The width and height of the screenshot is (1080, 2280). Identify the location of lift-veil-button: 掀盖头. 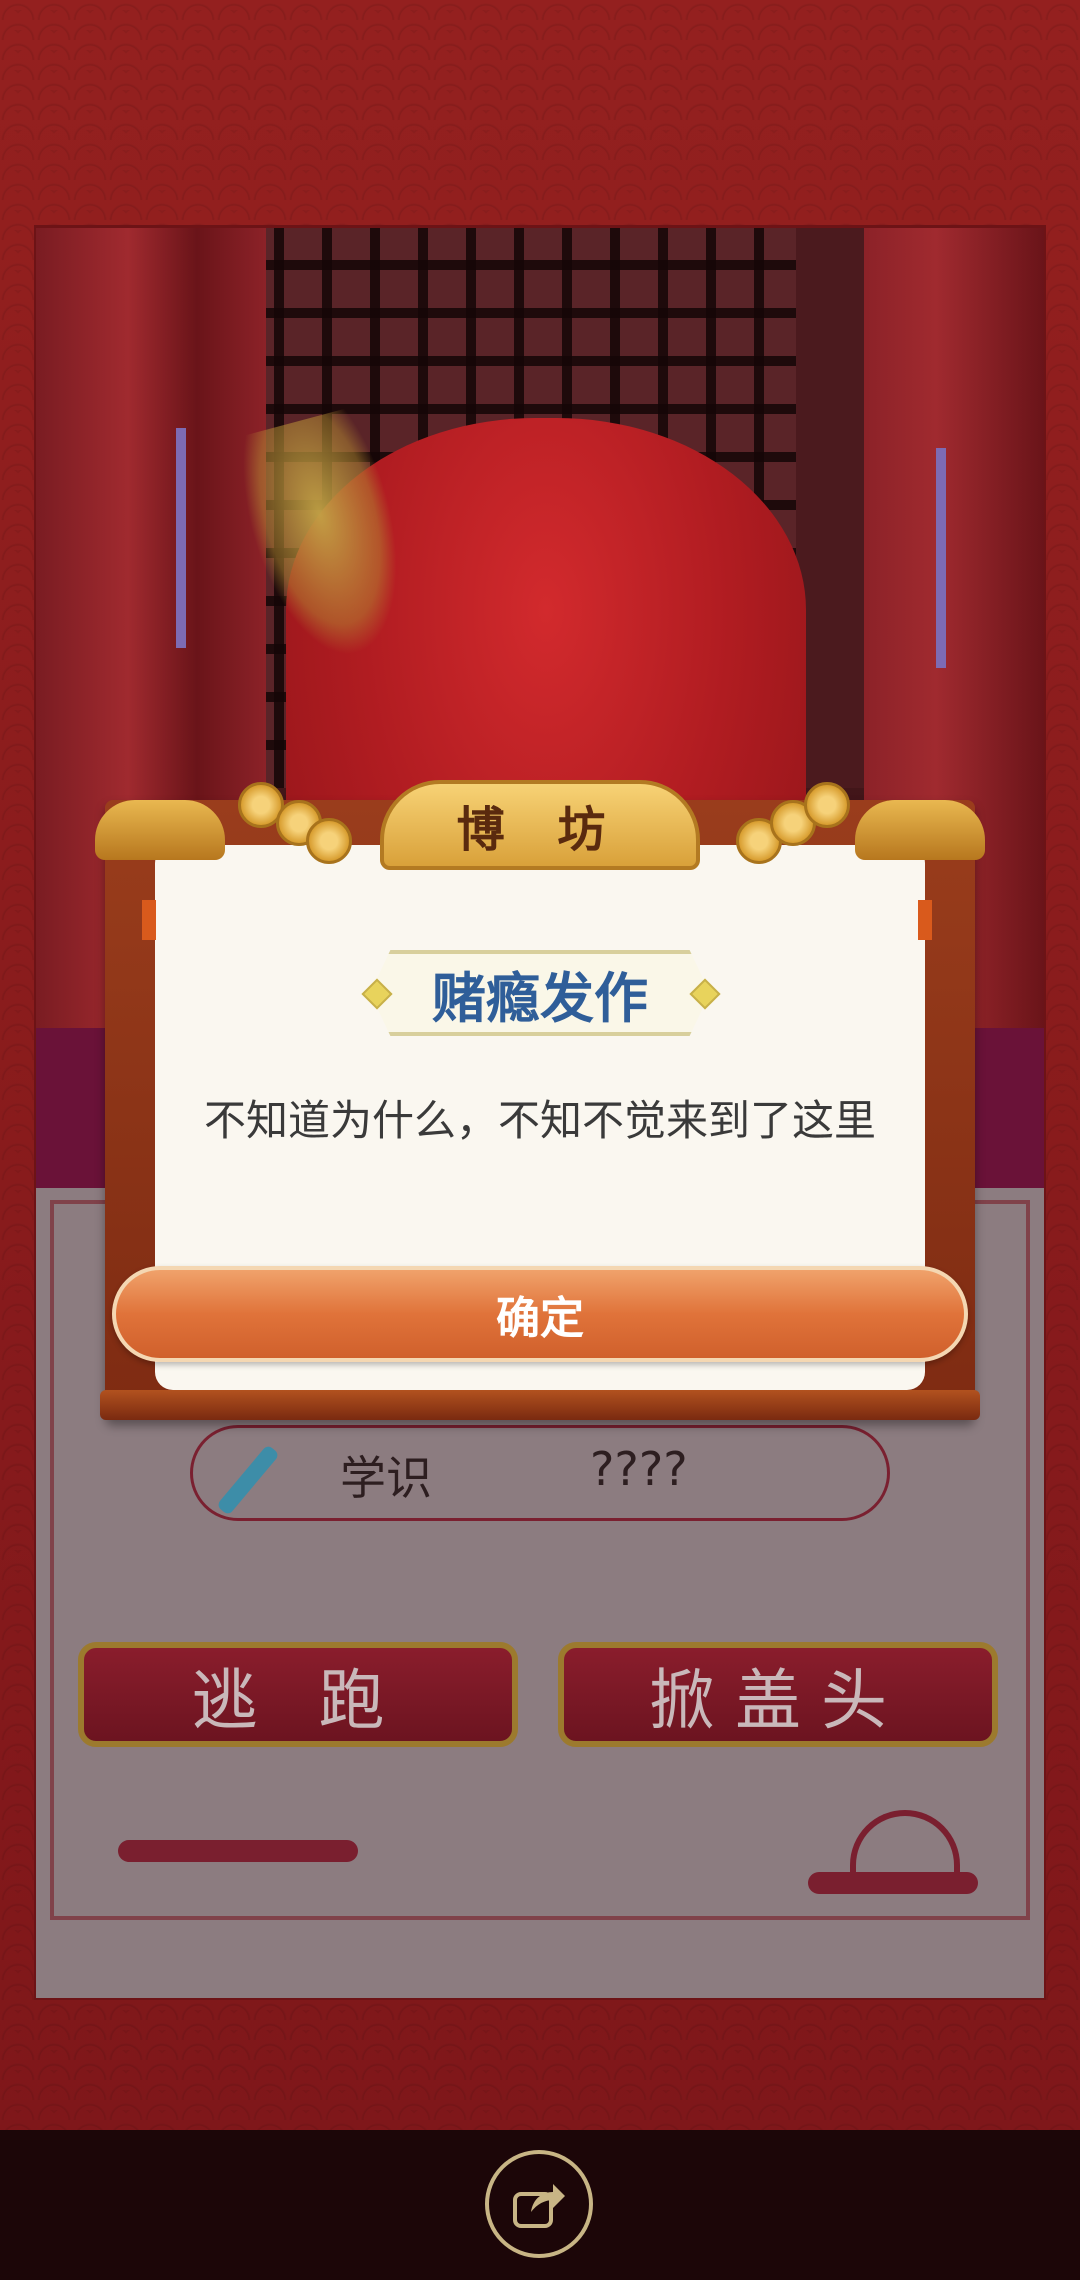
(778, 1694).